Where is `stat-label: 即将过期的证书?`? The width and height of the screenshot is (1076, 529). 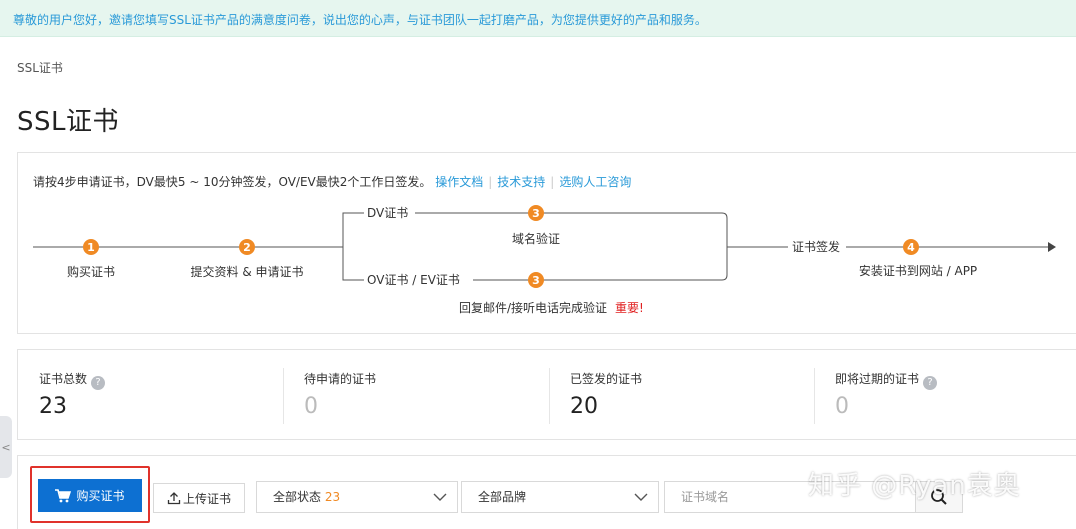 stat-label: 即将过期的证书? is located at coordinates (886, 380).